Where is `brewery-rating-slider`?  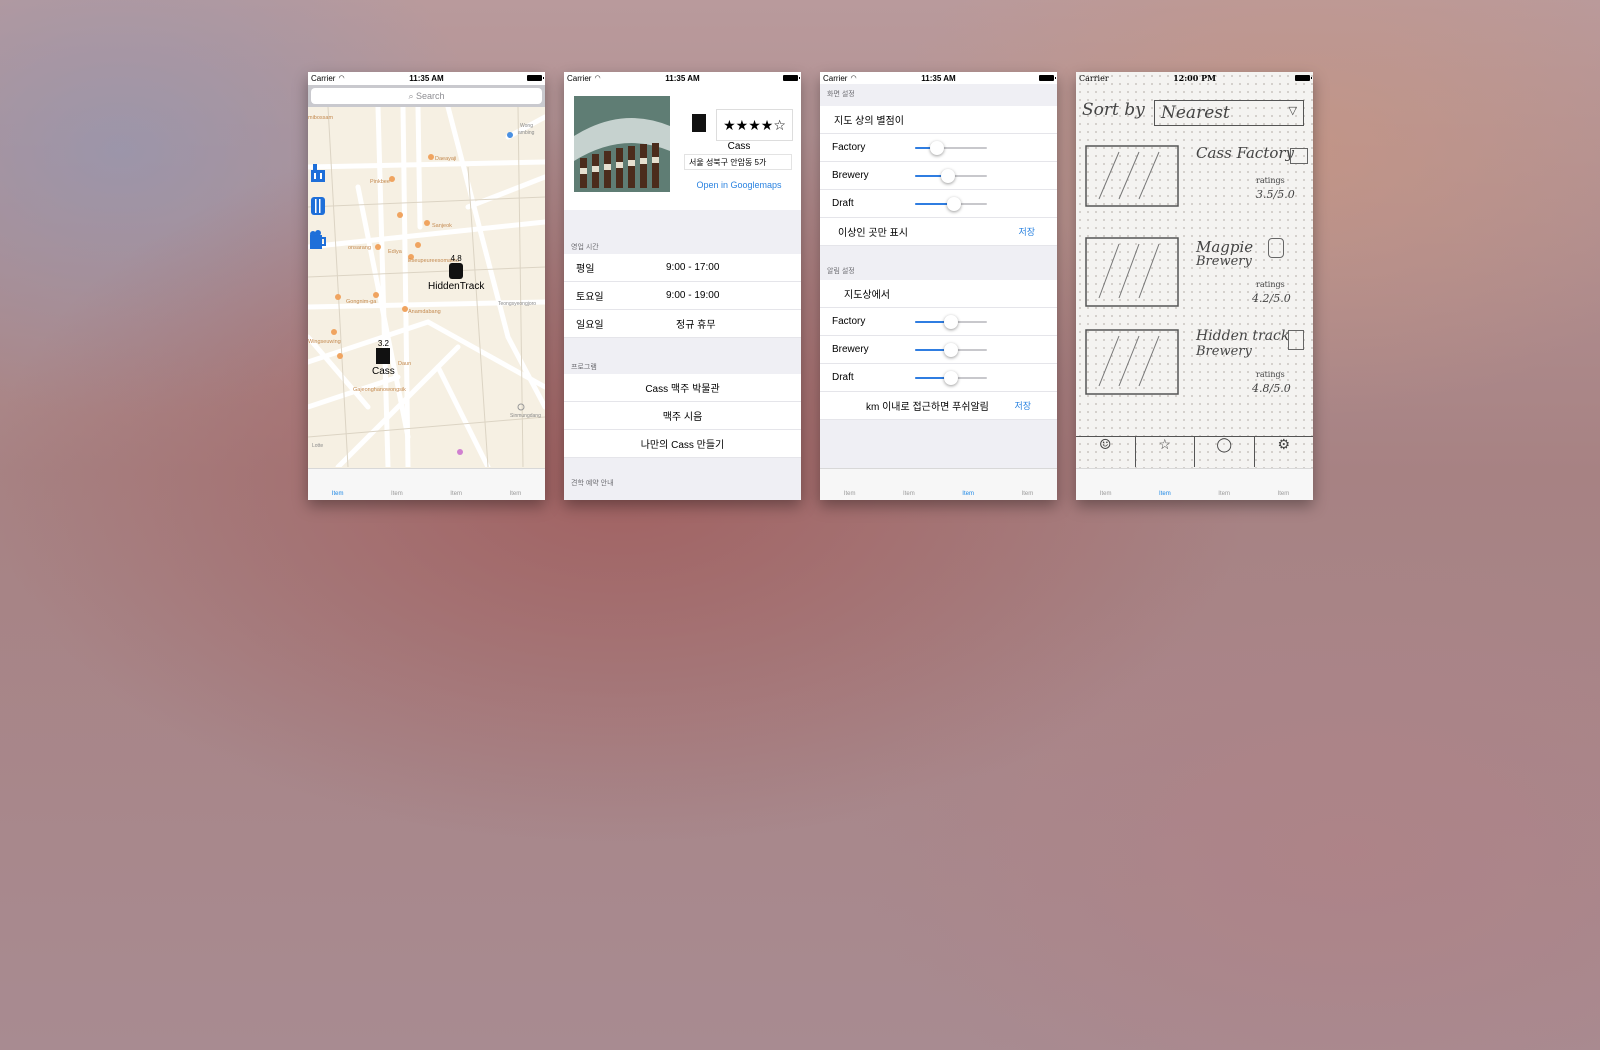
brewery-rating-slider is located at coordinates (951, 175).